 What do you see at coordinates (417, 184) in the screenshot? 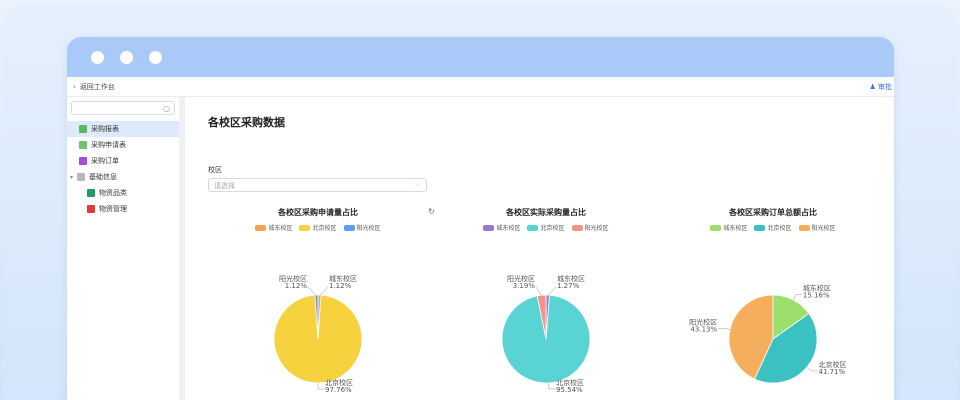
I see `chevron-down-icon: ⌵` at bounding box center [417, 184].